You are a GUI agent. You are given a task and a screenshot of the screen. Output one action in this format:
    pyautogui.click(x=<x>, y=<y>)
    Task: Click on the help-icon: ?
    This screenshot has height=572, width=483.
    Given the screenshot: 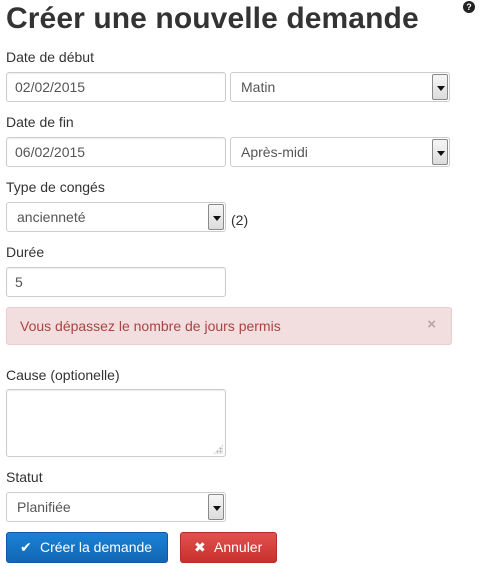 What is the action you would take?
    pyautogui.click(x=469, y=7)
    